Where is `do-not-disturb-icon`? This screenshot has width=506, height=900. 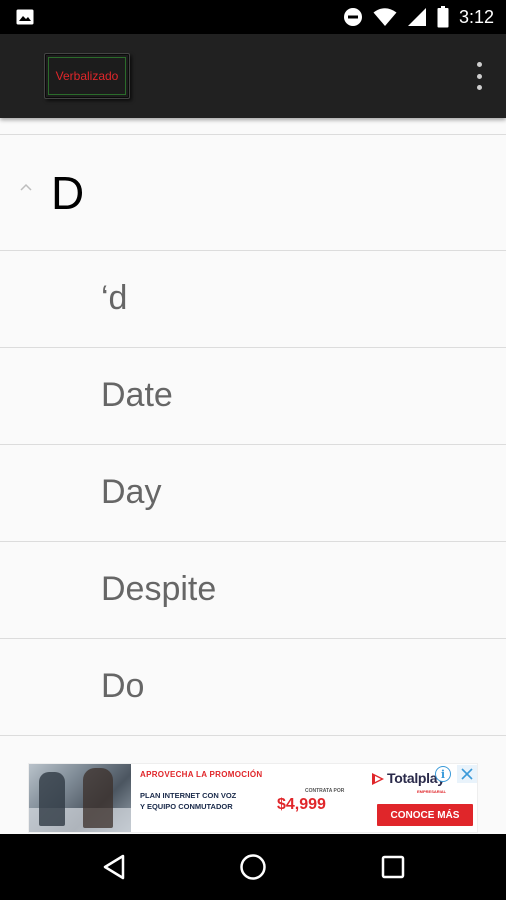
do-not-disturb-icon is located at coordinates (352, 17).